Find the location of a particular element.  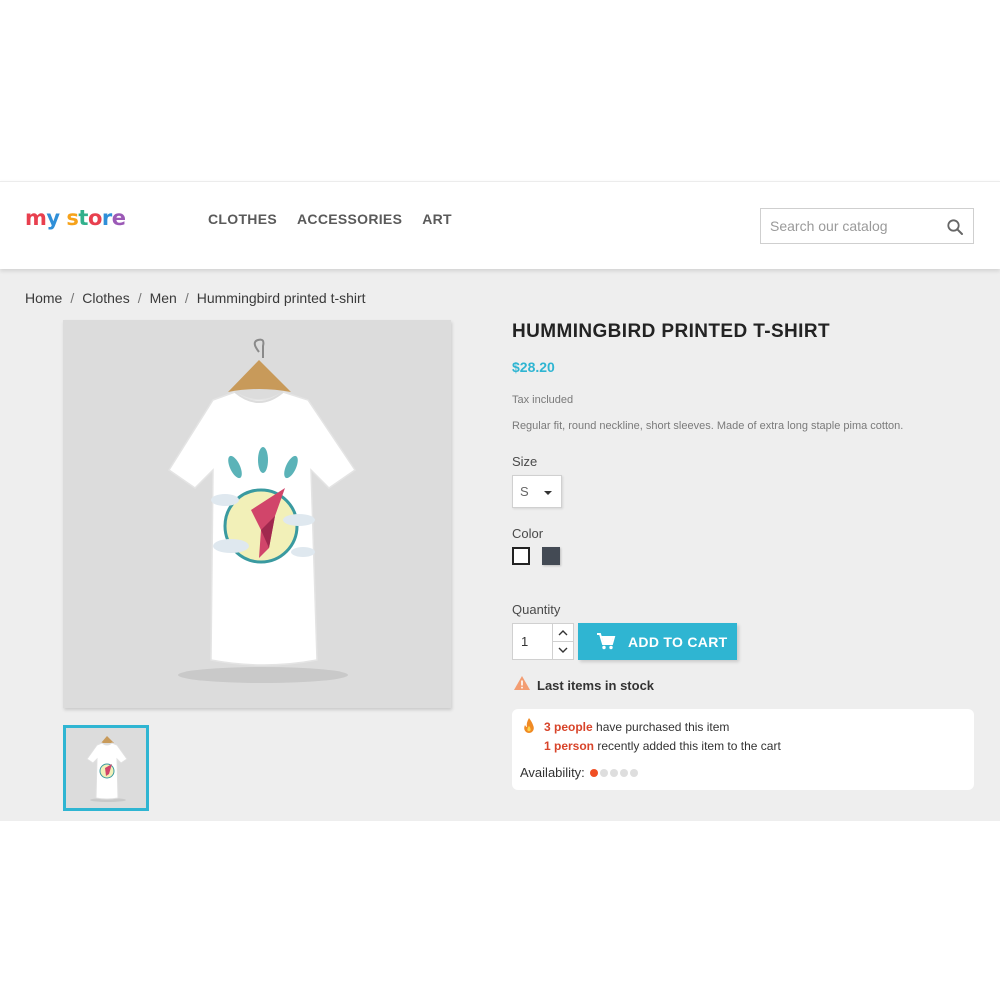

logo-letter: m is located at coordinates (36, 218).